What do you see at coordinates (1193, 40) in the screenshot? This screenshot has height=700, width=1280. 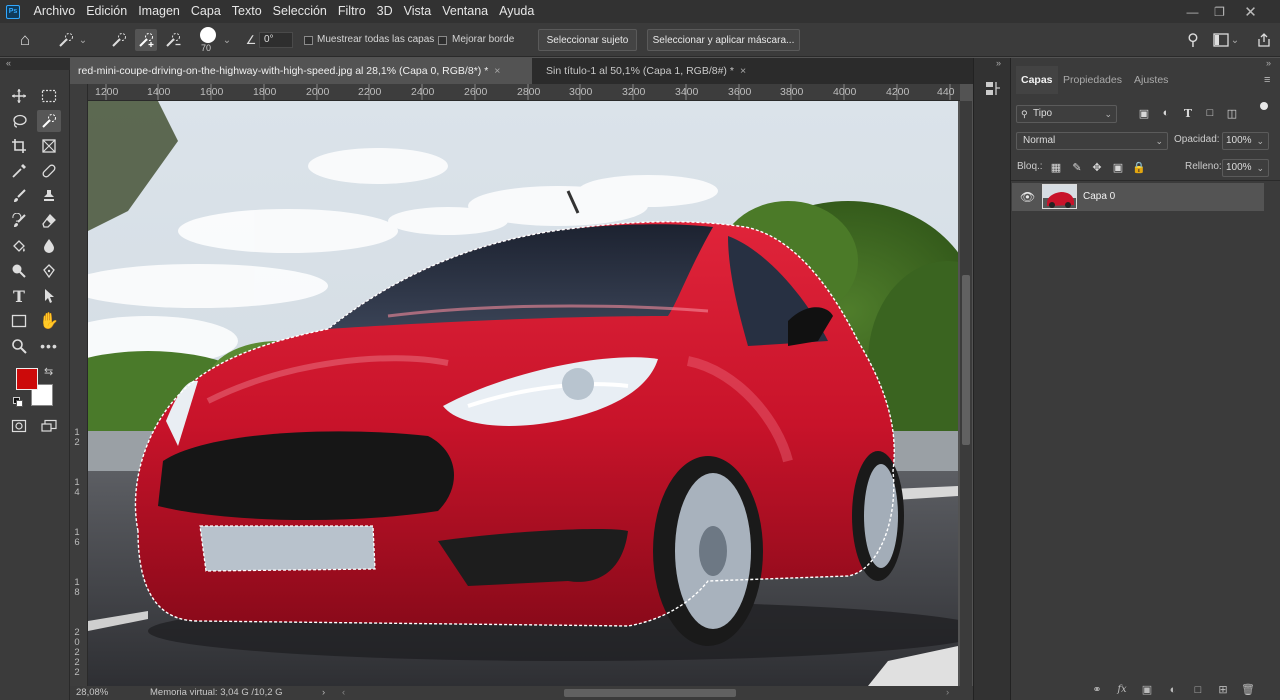 I see `search-icon: ⚲` at bounding box center [1193, 40].